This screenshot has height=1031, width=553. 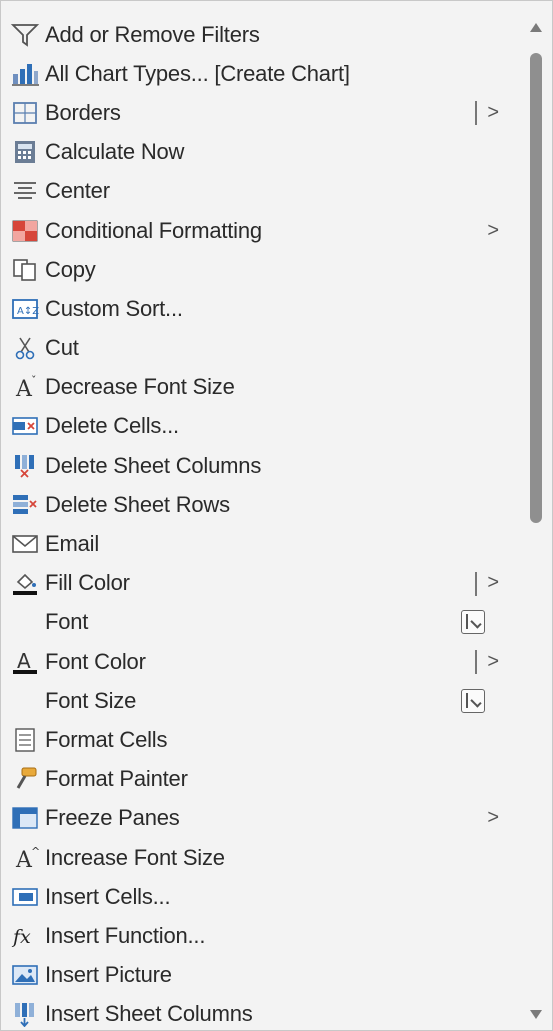 I want to click on menu-item-label: Format Painter, so click(x=116, y=779).